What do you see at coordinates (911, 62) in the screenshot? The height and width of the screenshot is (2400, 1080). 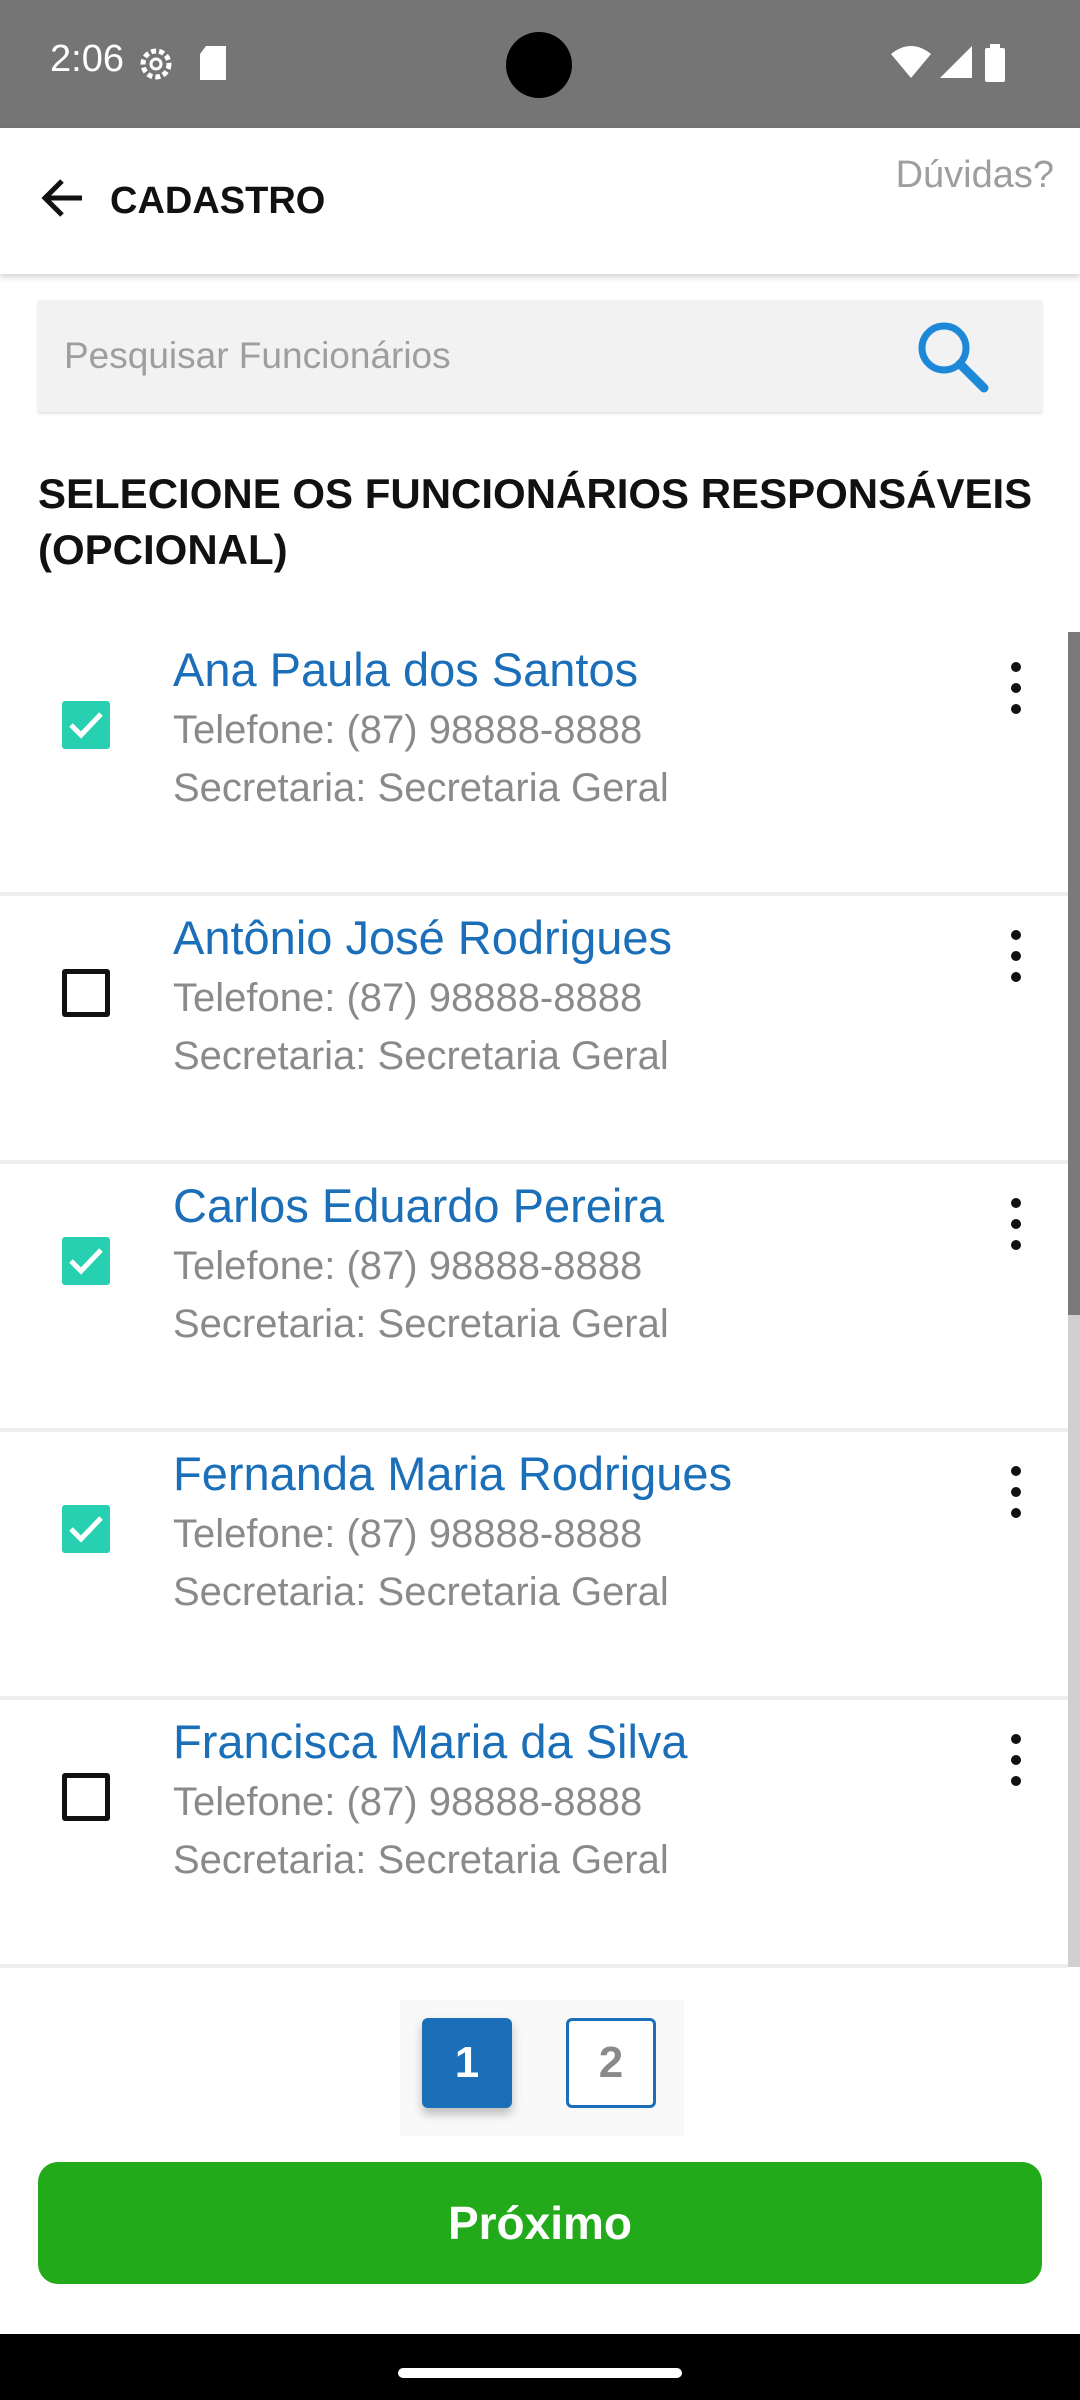 I see `wifi-icon` at bounding box center [911, 62].